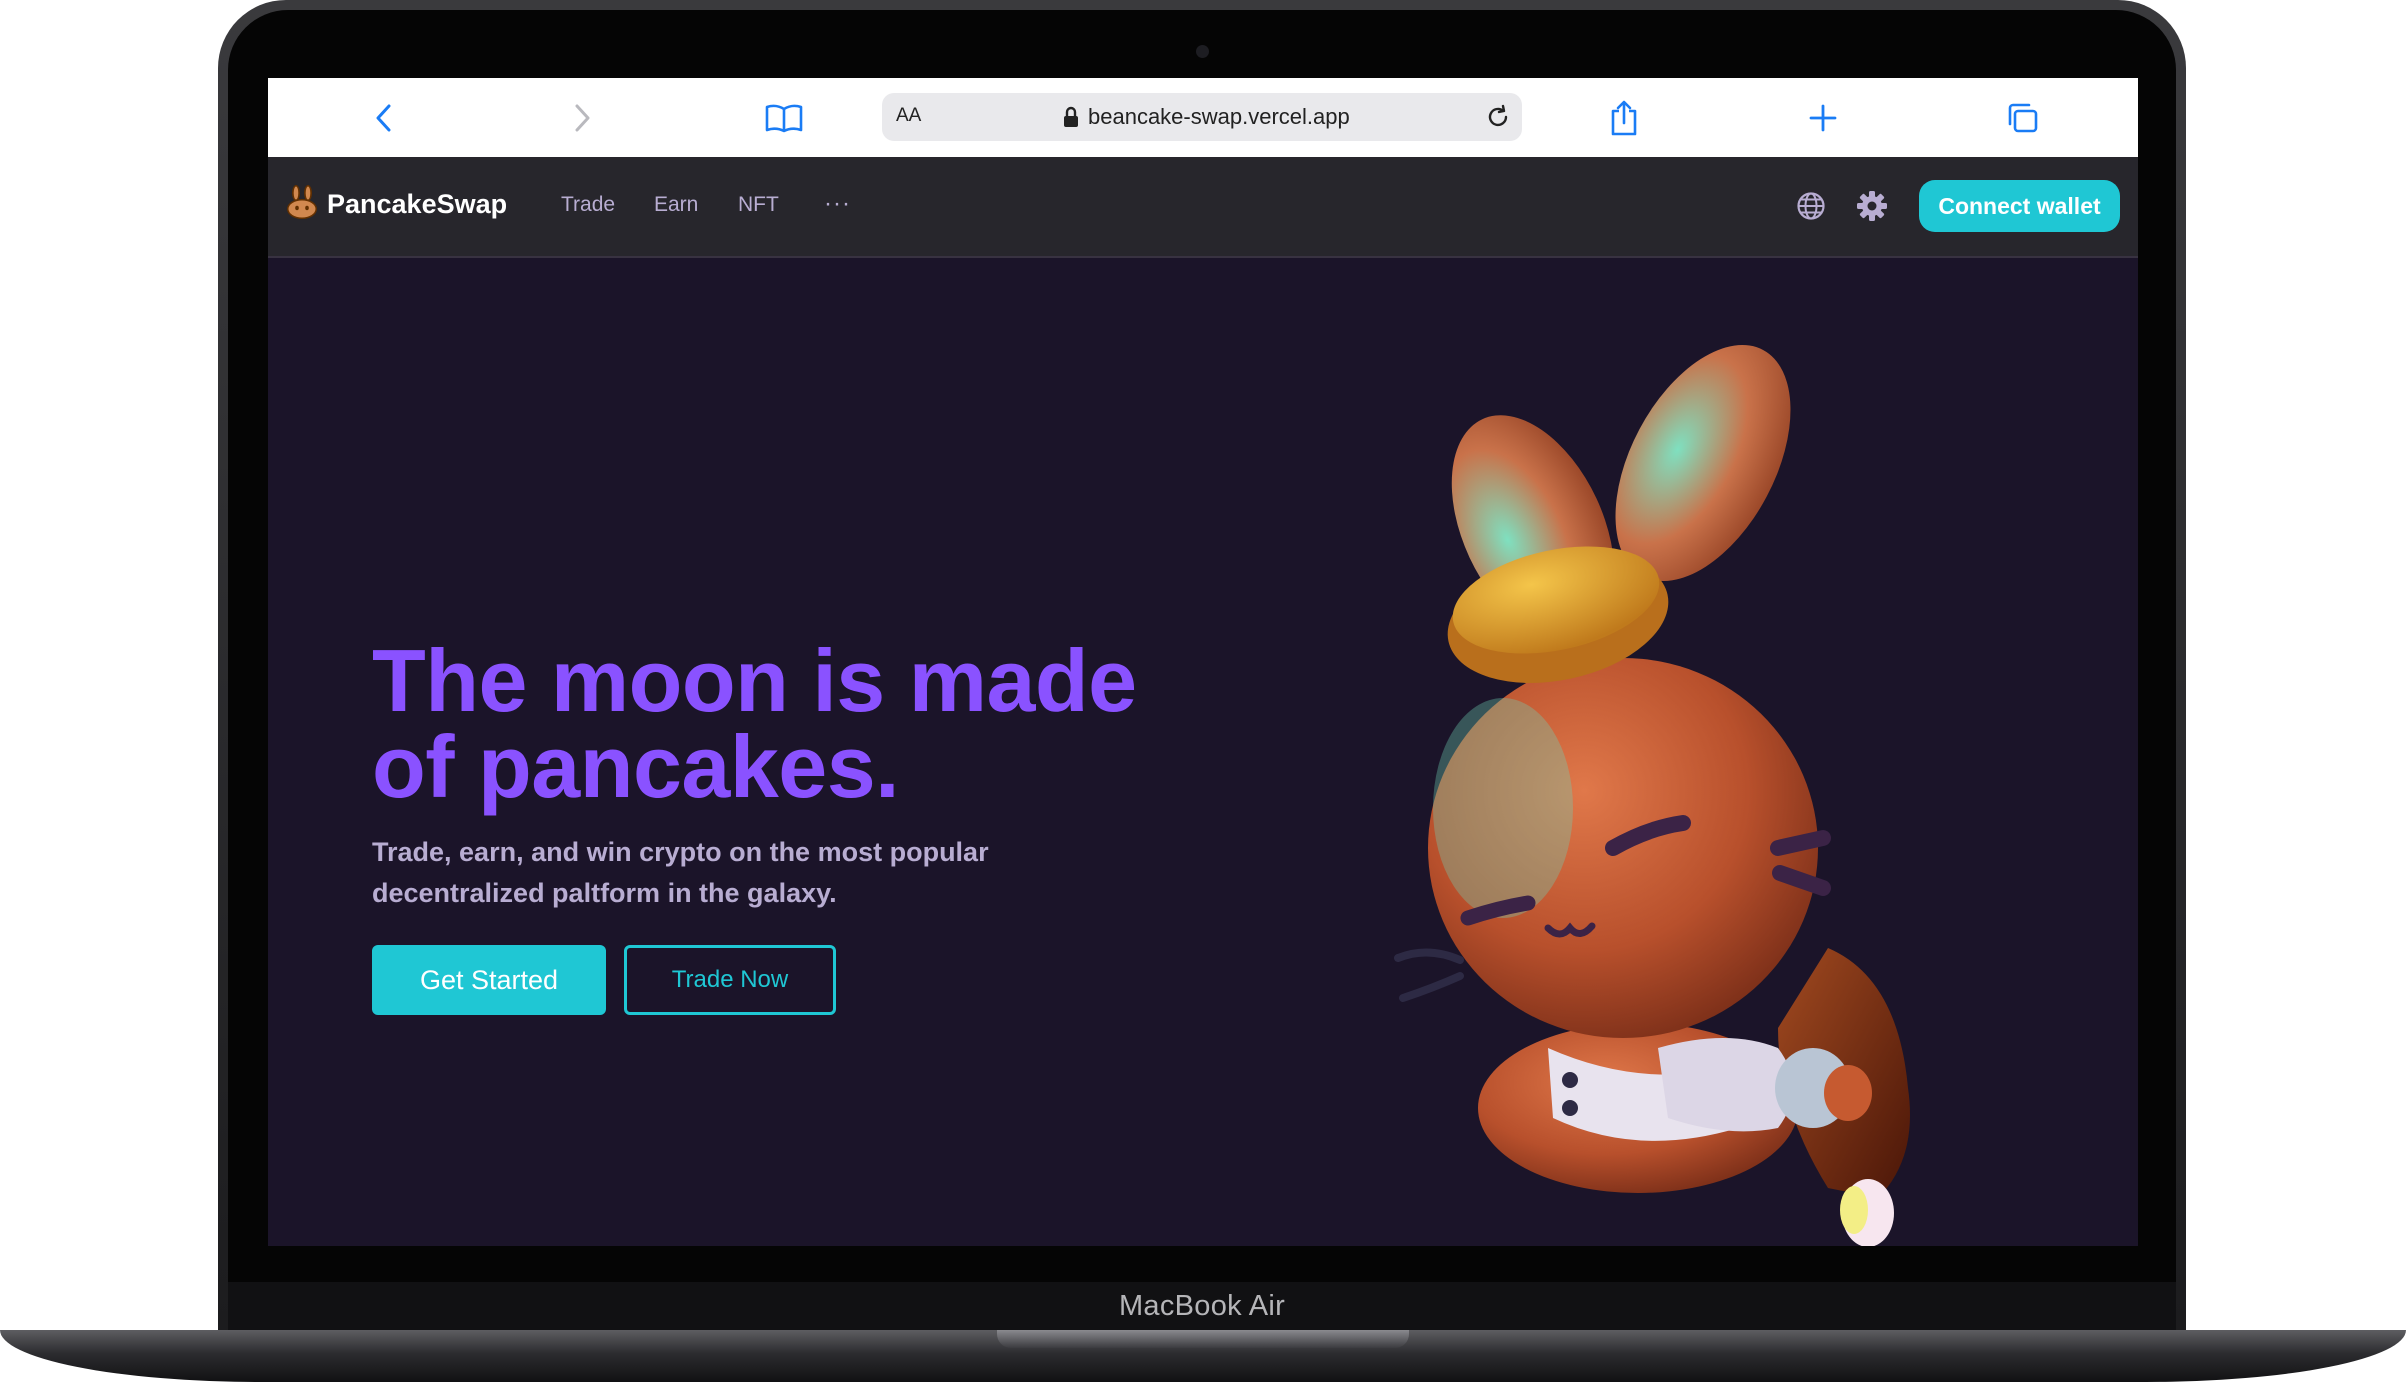 The image size is (2406, 1382). I want to click on trade-now-button: Trade Now, so click(730, 980).